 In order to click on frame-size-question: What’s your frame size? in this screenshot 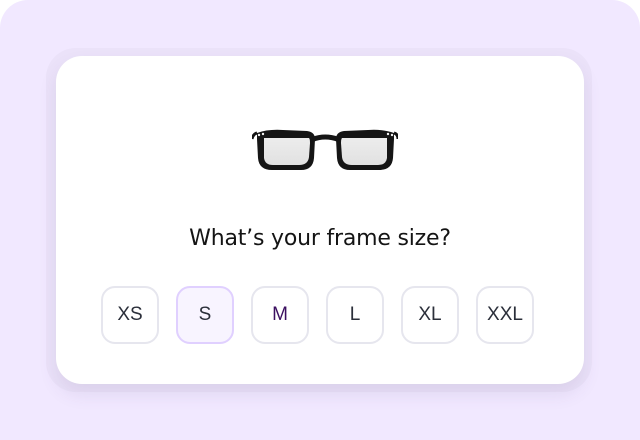, I will do `click(320, 238)`.